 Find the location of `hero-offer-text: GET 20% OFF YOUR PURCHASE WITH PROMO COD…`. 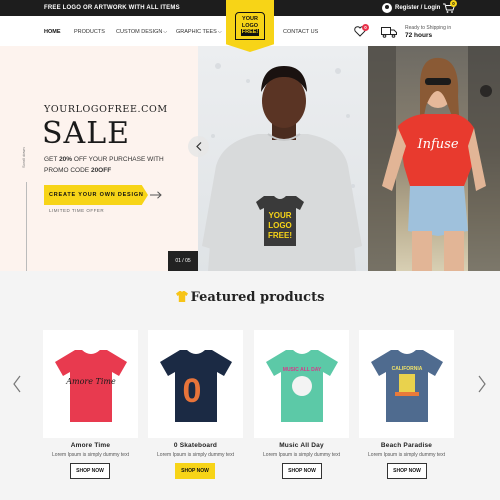

hero-offer-text: GET 20% OFF YOUR PURCHASE WITH PROMO COD… is located at coordinates (119, 165).